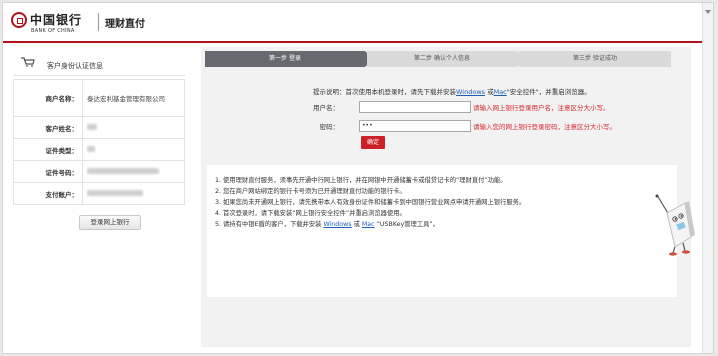  I want to click on usbkey-mascot-icon, so click(675, 225).